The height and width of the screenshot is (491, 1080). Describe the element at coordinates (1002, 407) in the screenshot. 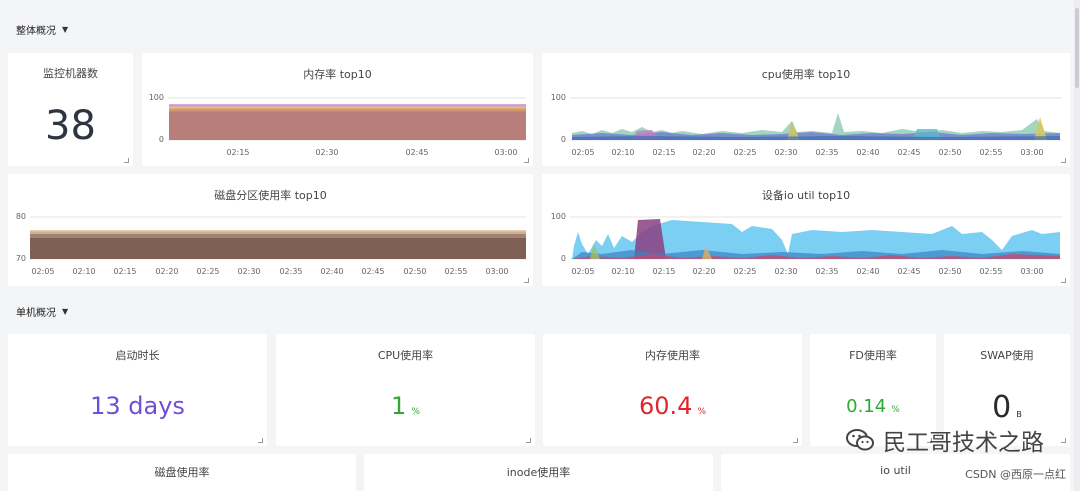

I see `swap-usage-value: 0` at that location.